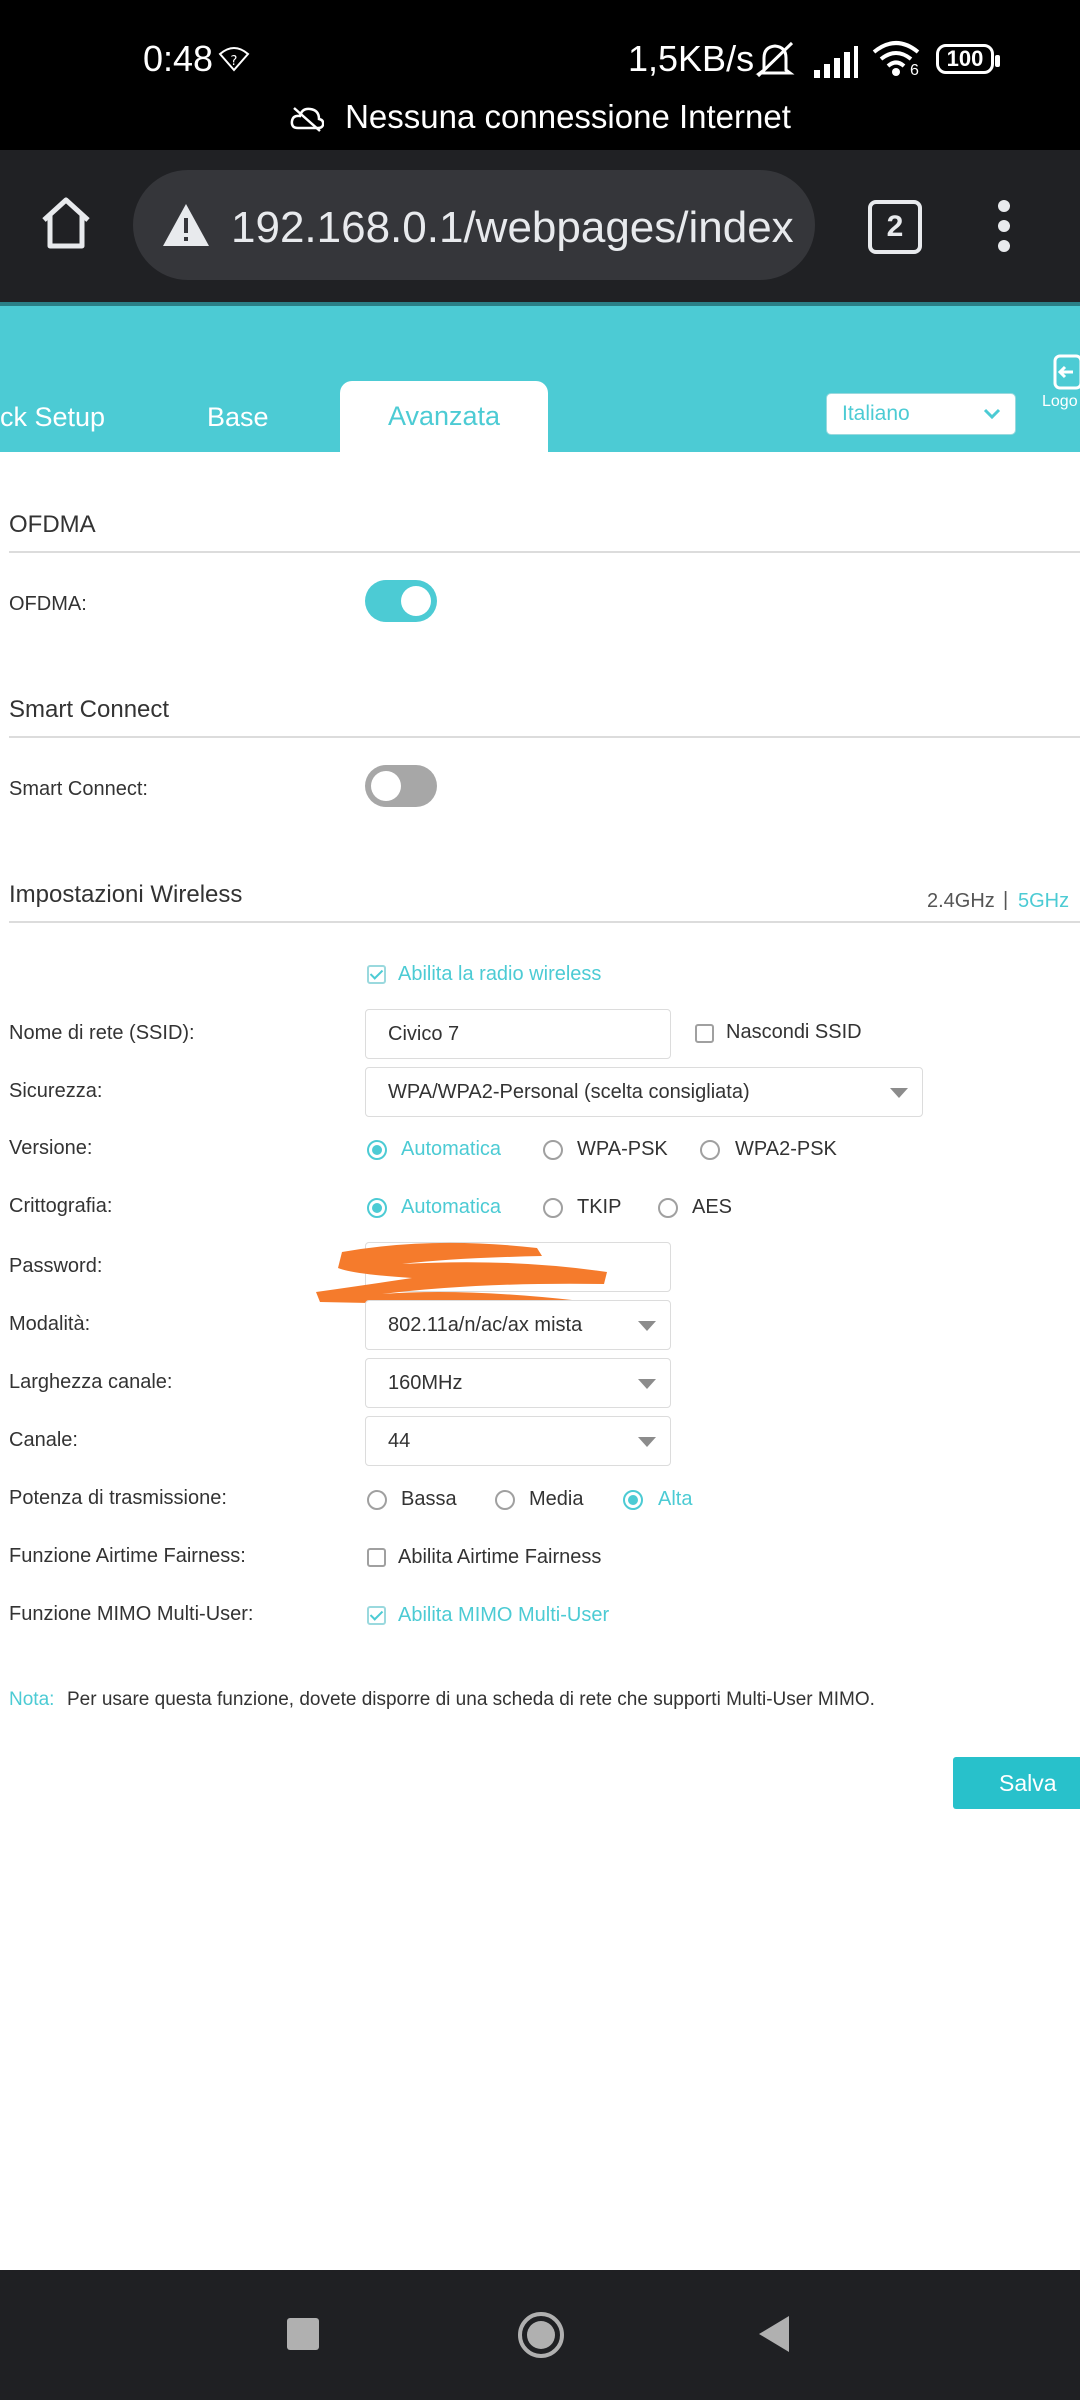 This screenshot has height=2400, width=1080. I want to click on channel-width-label: Larghezza canale:, so click(91, 1382).